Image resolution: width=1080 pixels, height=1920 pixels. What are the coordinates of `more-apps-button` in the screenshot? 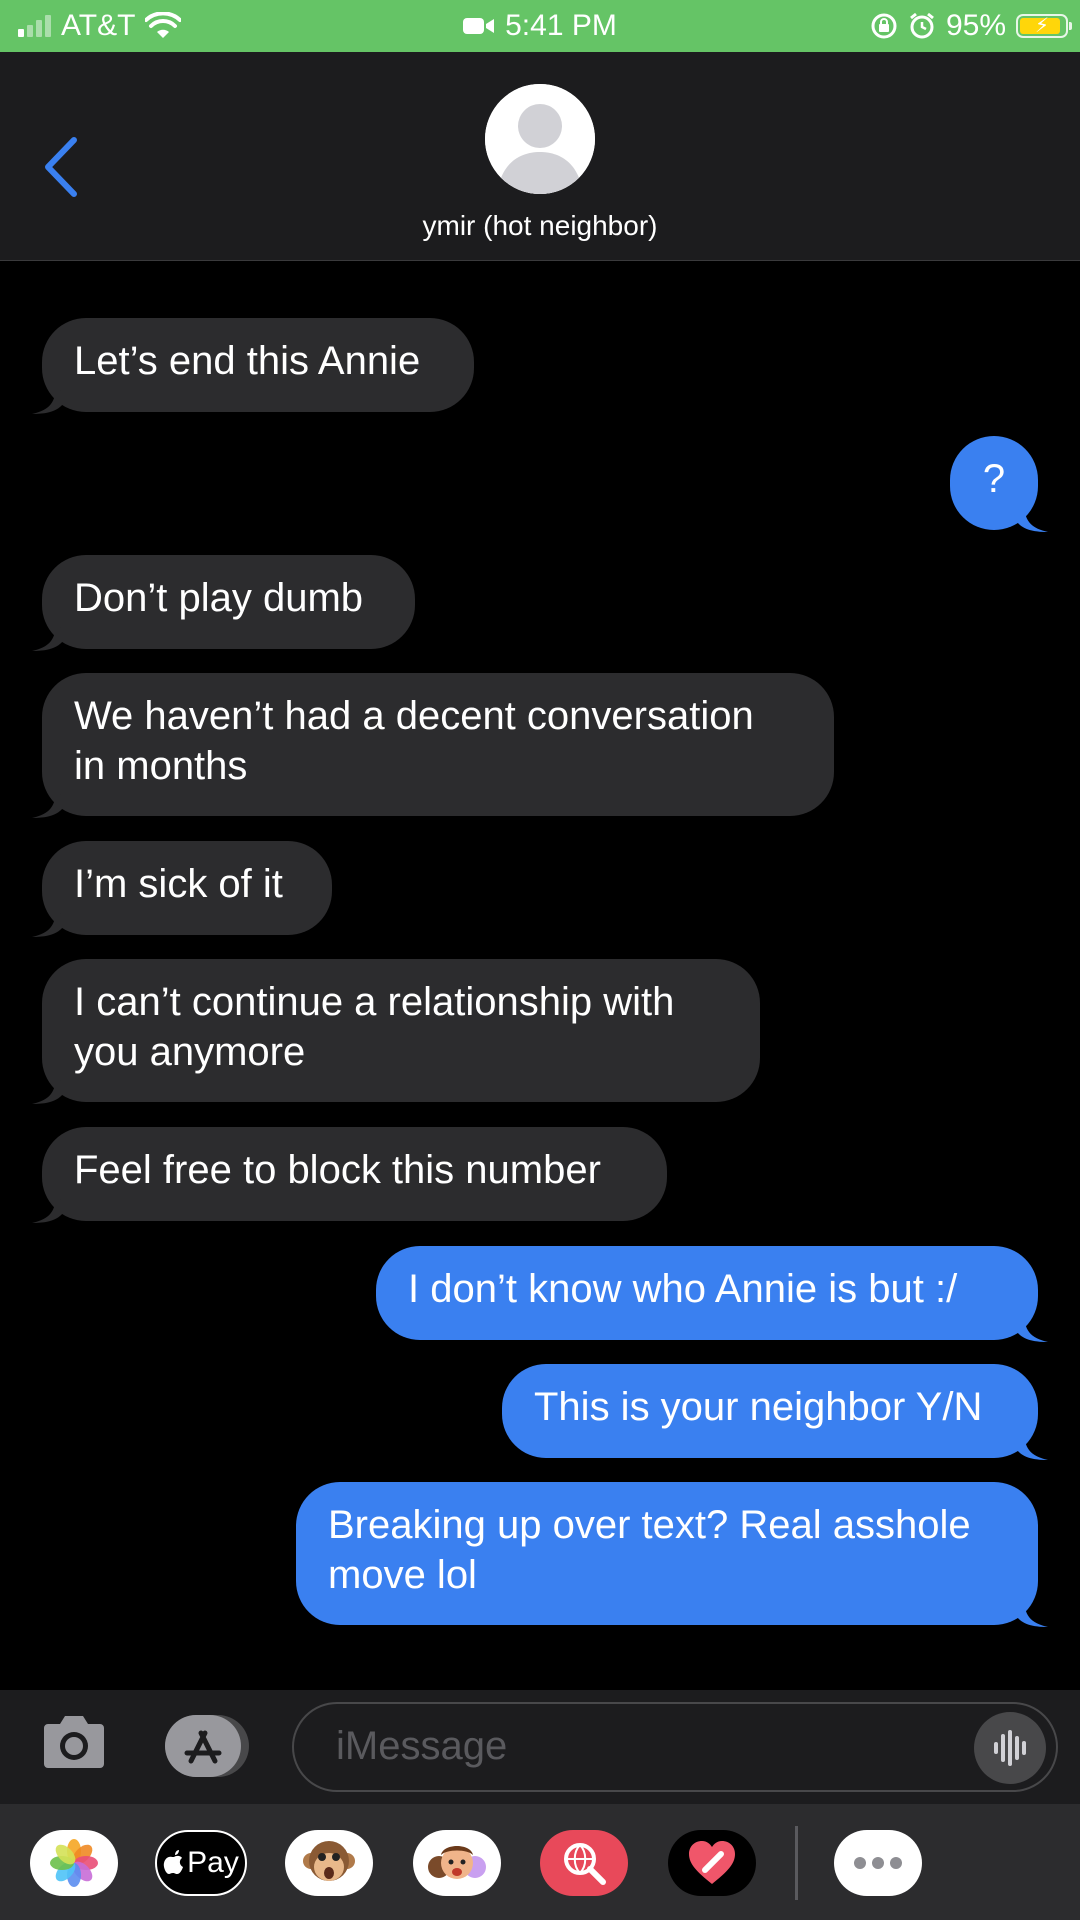 It's located at (878, 1863).